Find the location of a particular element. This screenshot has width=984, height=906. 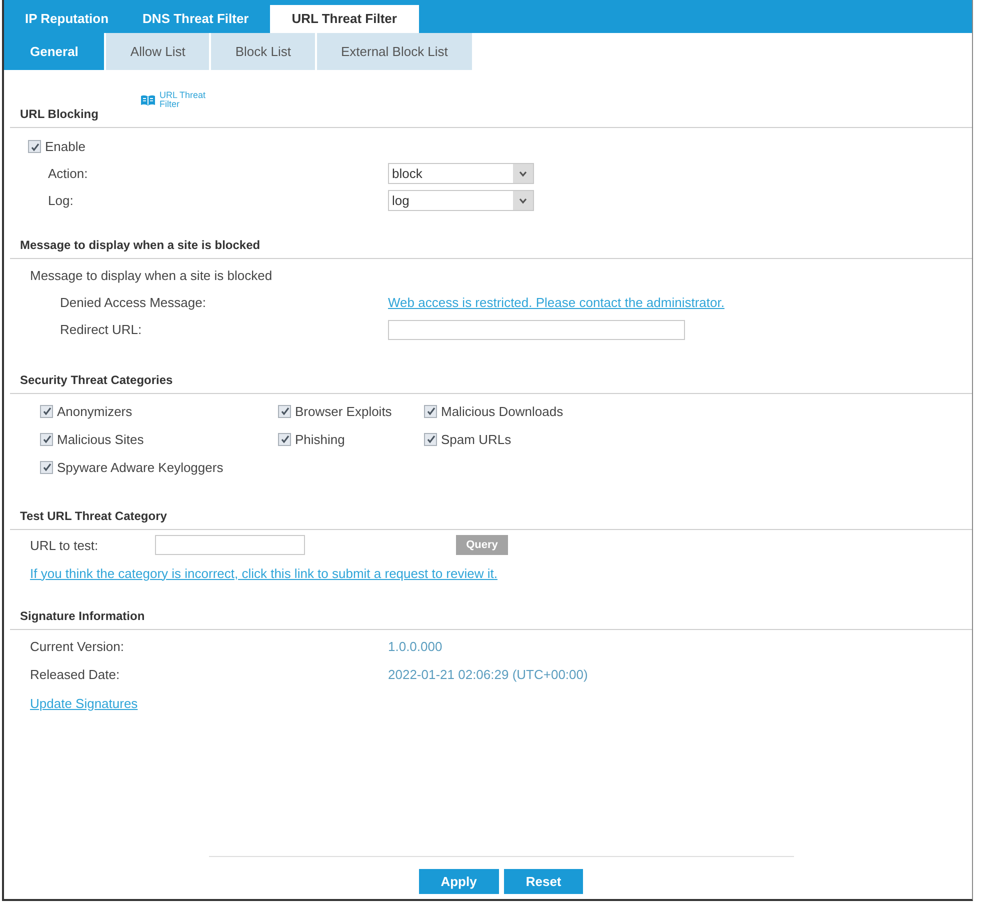

field-value: 1.0.0.000 is located at coordinates (415, 646).